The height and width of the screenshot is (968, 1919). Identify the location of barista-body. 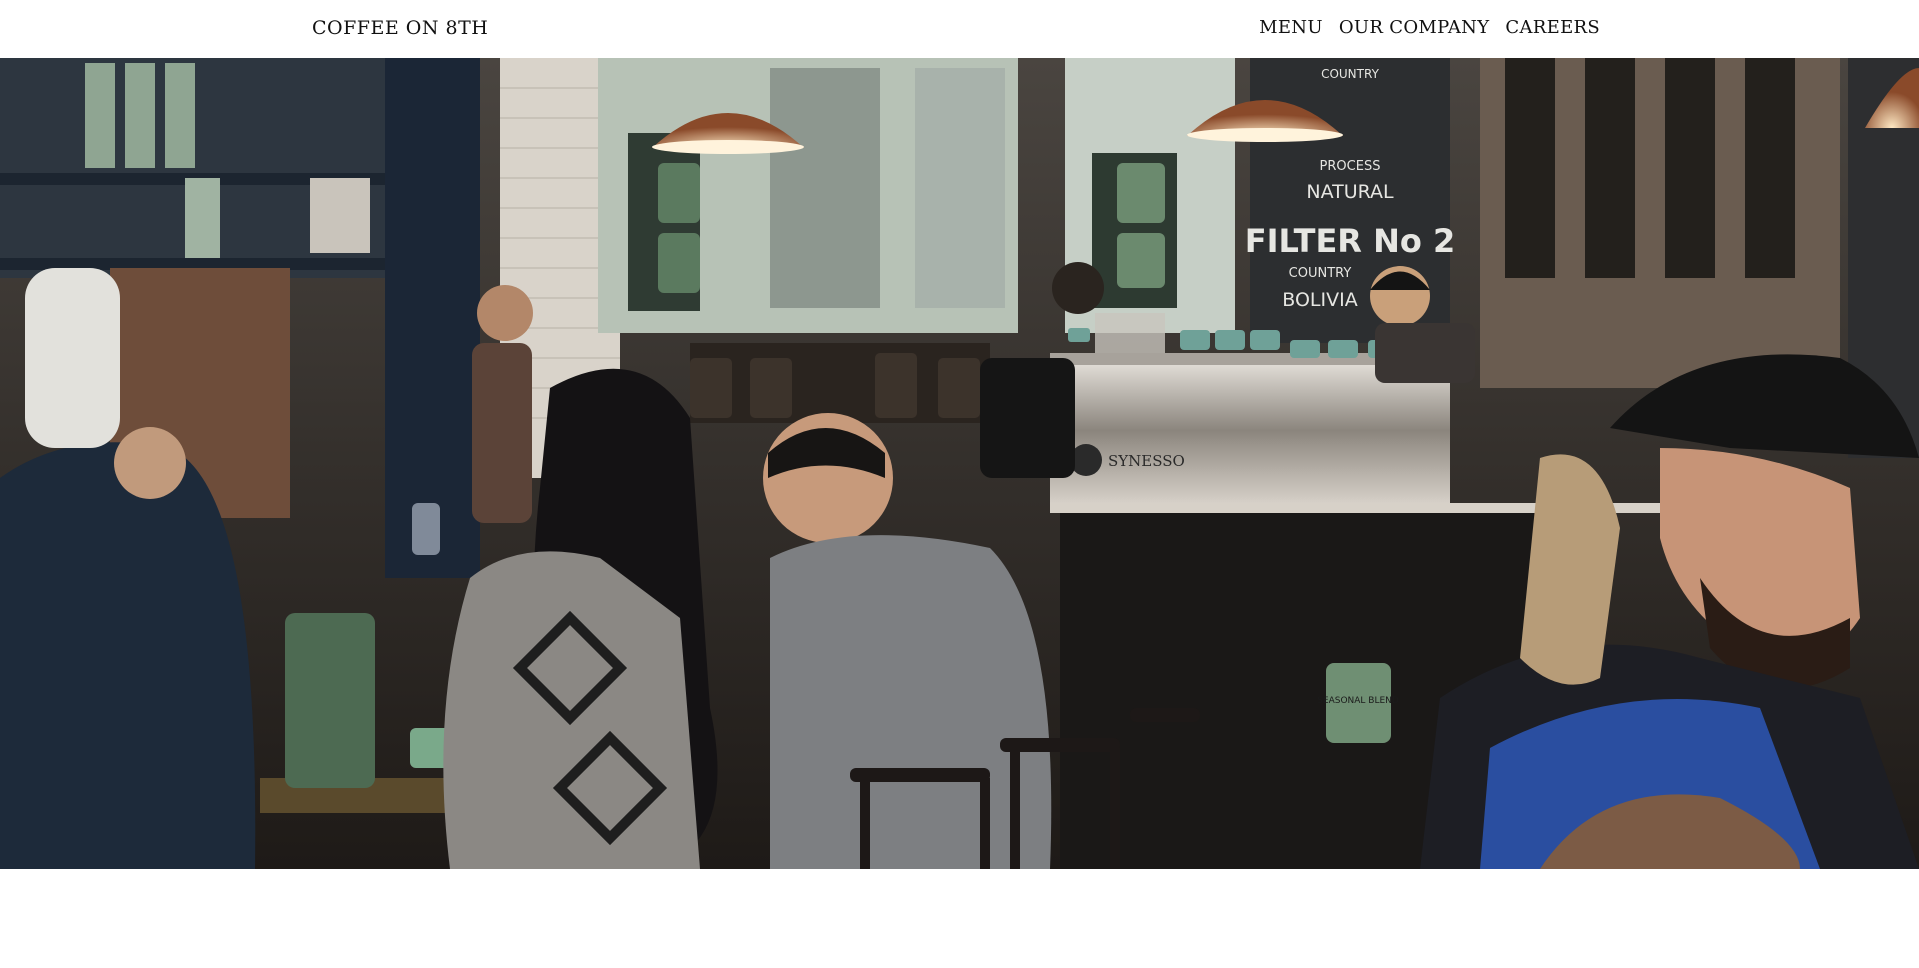
(1425, 353).